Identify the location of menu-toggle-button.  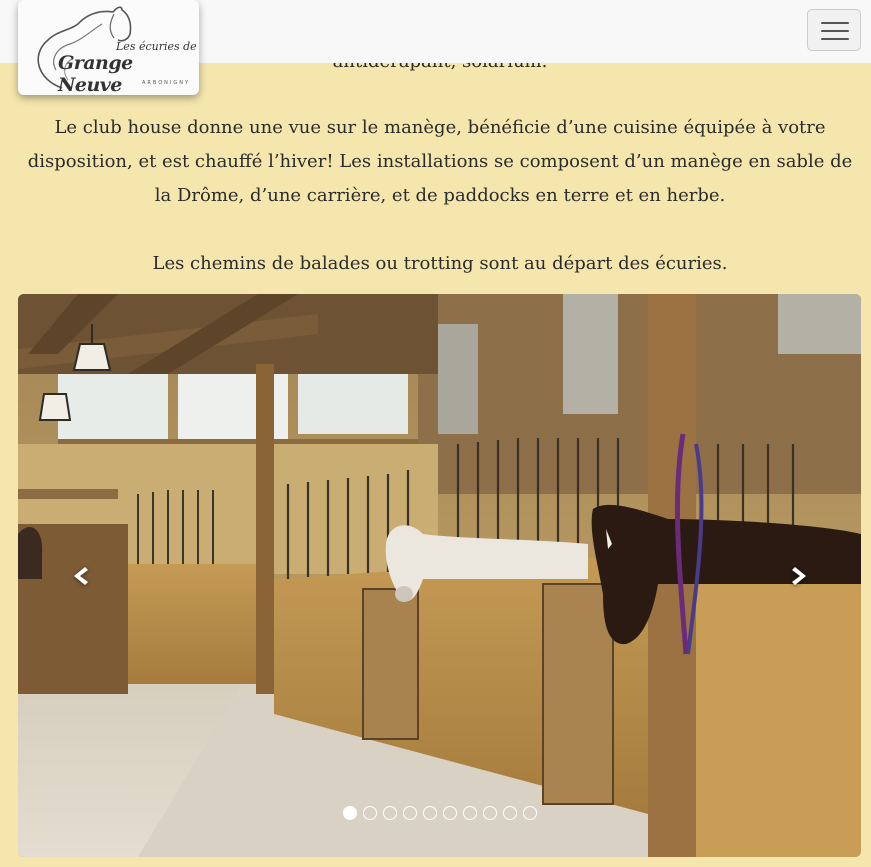
(834, 30).